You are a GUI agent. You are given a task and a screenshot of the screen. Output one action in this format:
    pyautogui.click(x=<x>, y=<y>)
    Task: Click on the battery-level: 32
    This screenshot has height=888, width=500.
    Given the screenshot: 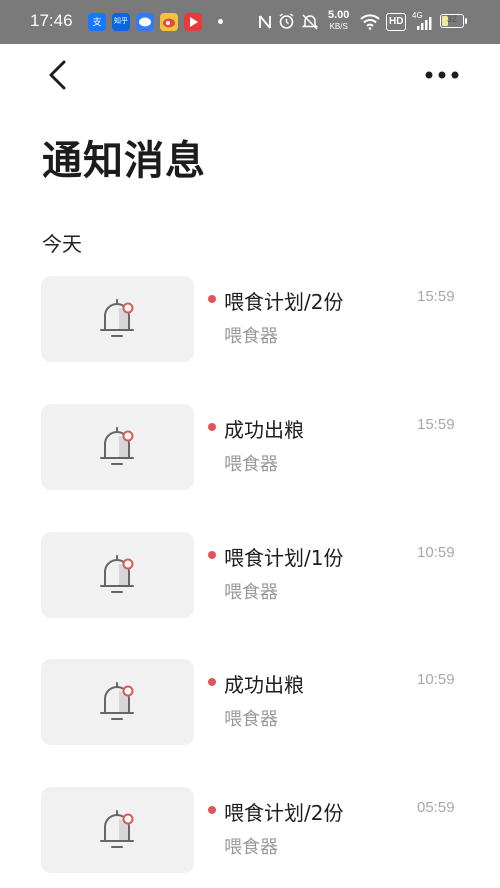 What is the action you would take?
    pyautogui.click(x=451, y=19)
    